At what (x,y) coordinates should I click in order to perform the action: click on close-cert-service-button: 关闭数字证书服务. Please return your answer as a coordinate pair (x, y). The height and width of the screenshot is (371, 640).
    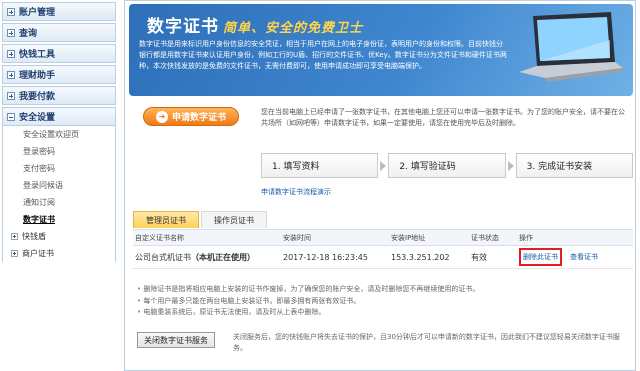
    Looking at the image, I should click on (176, 340).